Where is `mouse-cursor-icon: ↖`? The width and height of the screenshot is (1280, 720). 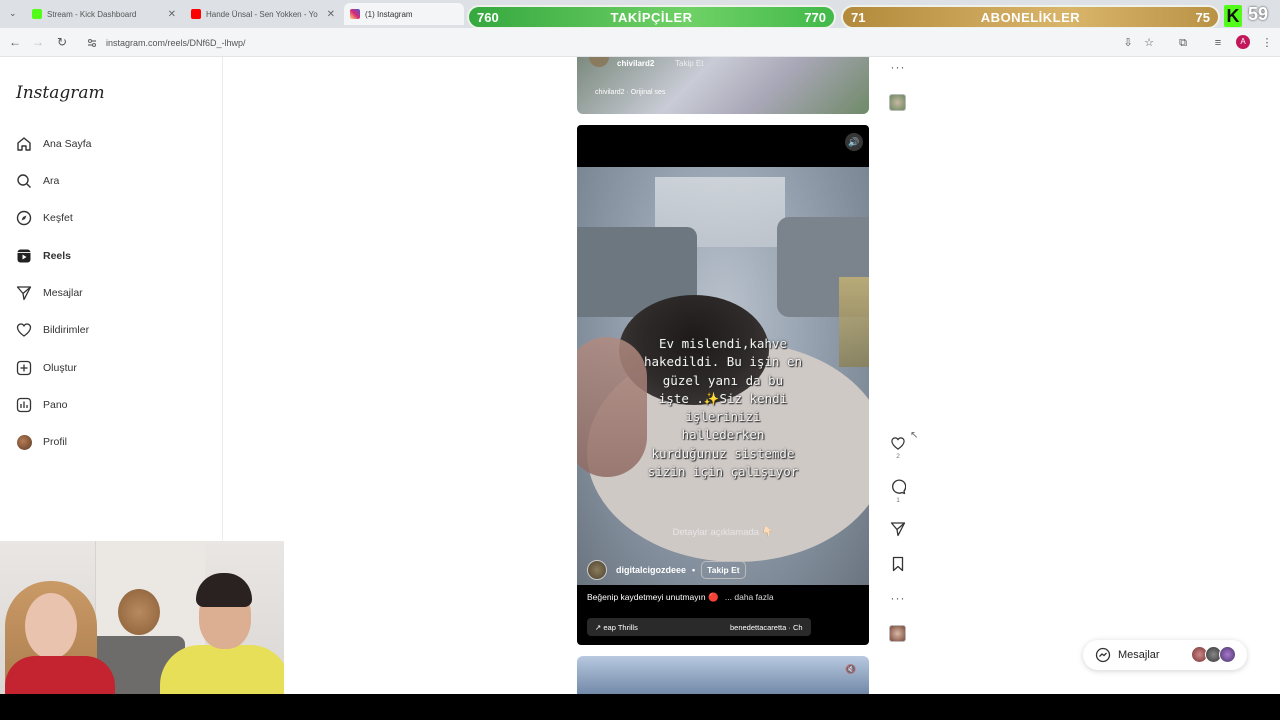
mouse-cursor-icon: ↖ is located at coordinates (914, 435).